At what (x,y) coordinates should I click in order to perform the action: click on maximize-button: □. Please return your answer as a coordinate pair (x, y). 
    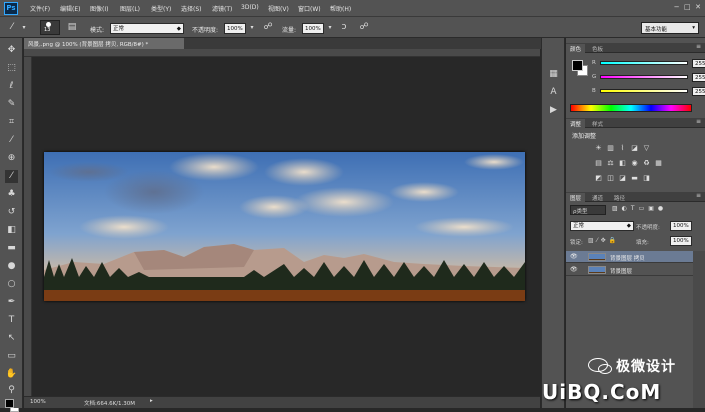
    Looking at the image, I should click on (687, 7).